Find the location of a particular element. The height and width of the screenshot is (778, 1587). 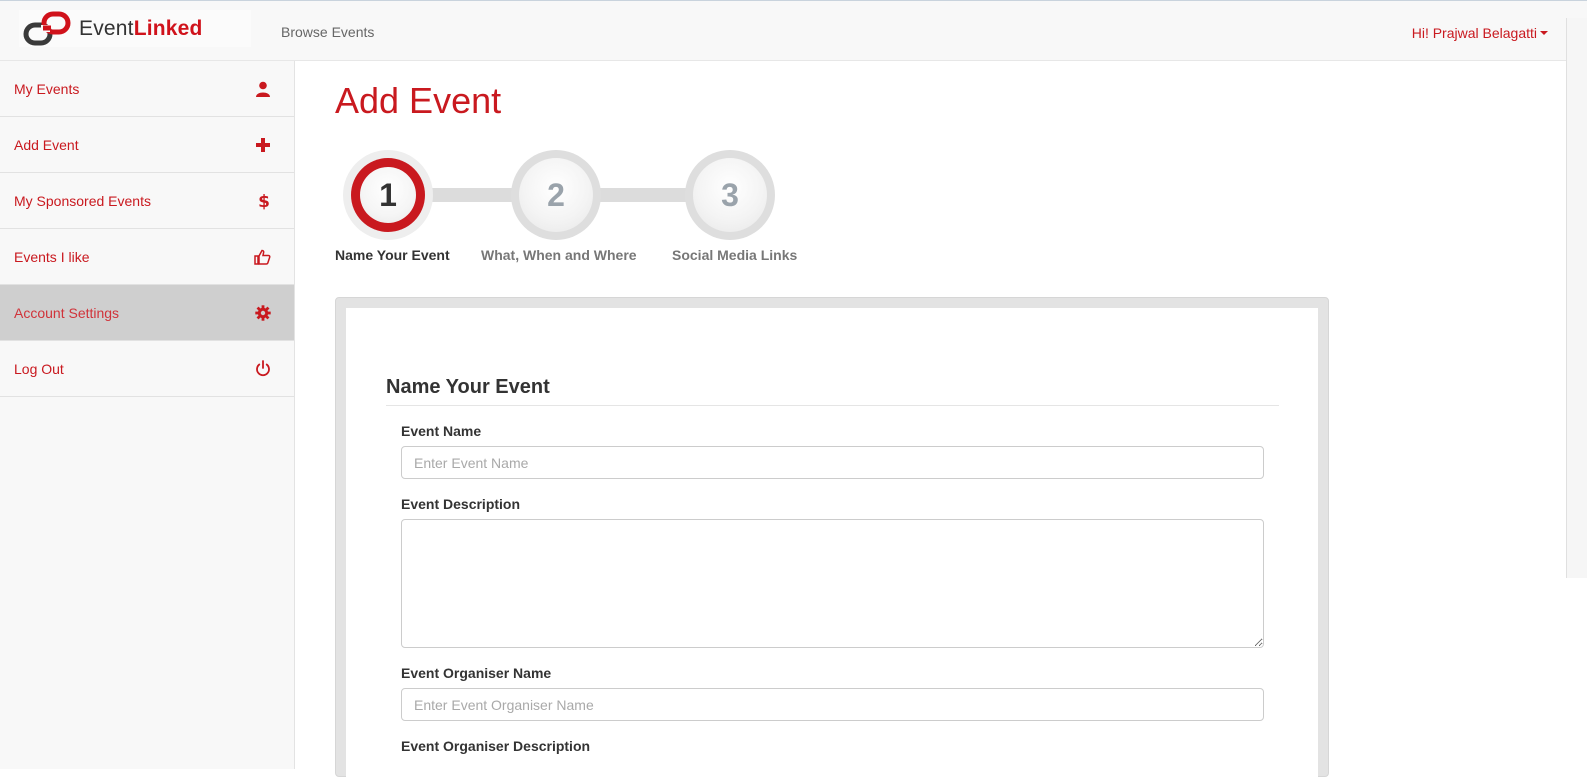

dollar-icon: $ is located at coordinates (264, 201).